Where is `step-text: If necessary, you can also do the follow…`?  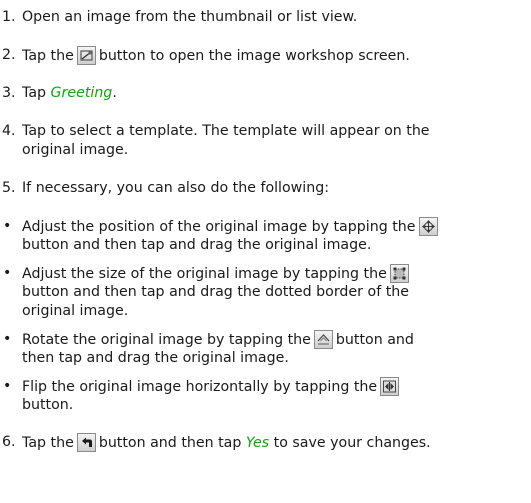
step-text: If necessary, you can also do the follow… is located at coordinates (176, 188).